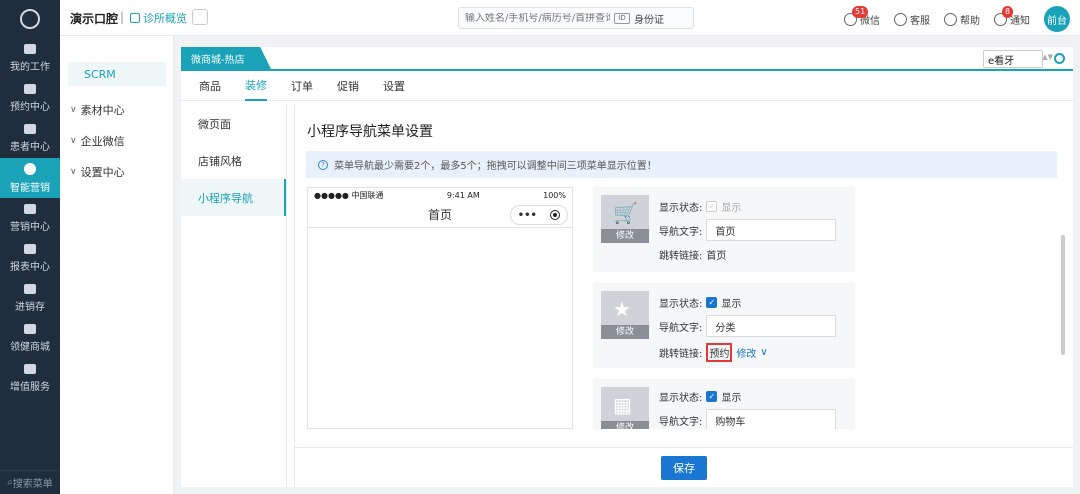 This screenshot has height=494, width=1080. Describe the element at coordinates (256, 86) in the screenshot. I see `tab-decoration: 装修` at that location.